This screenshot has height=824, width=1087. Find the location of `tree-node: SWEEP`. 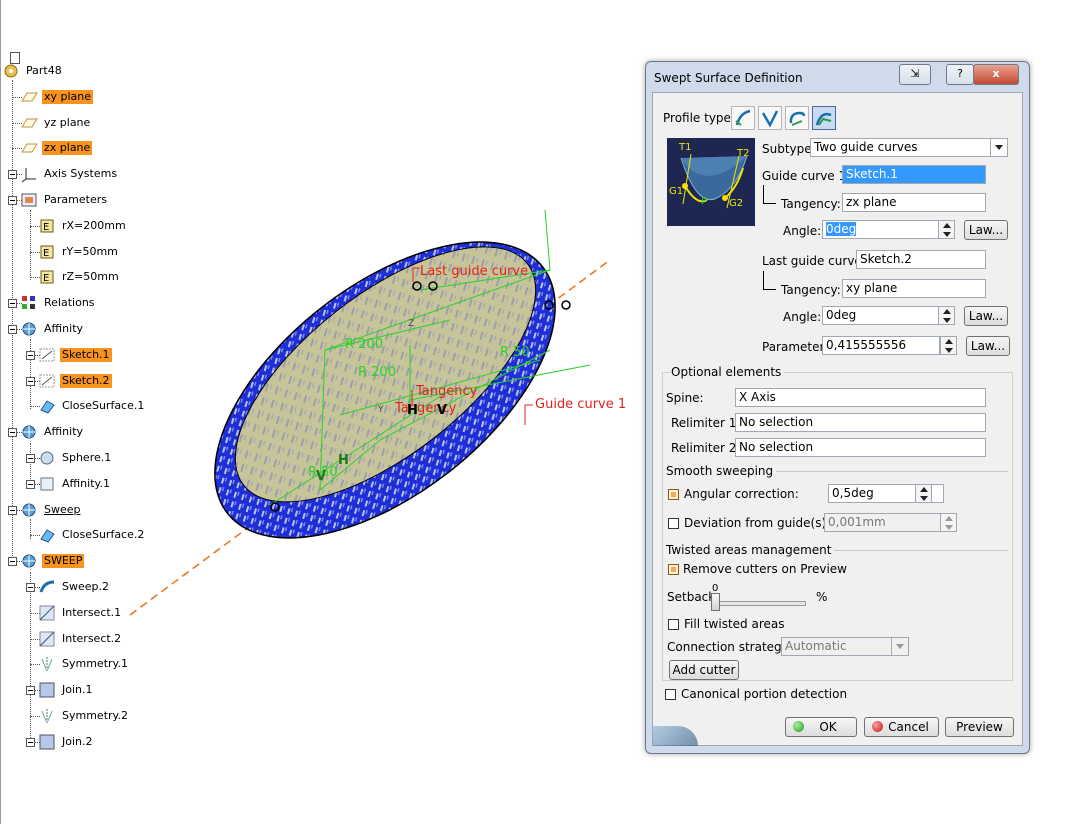

tree-node: SWEEP is located at coordinates (52, 561).